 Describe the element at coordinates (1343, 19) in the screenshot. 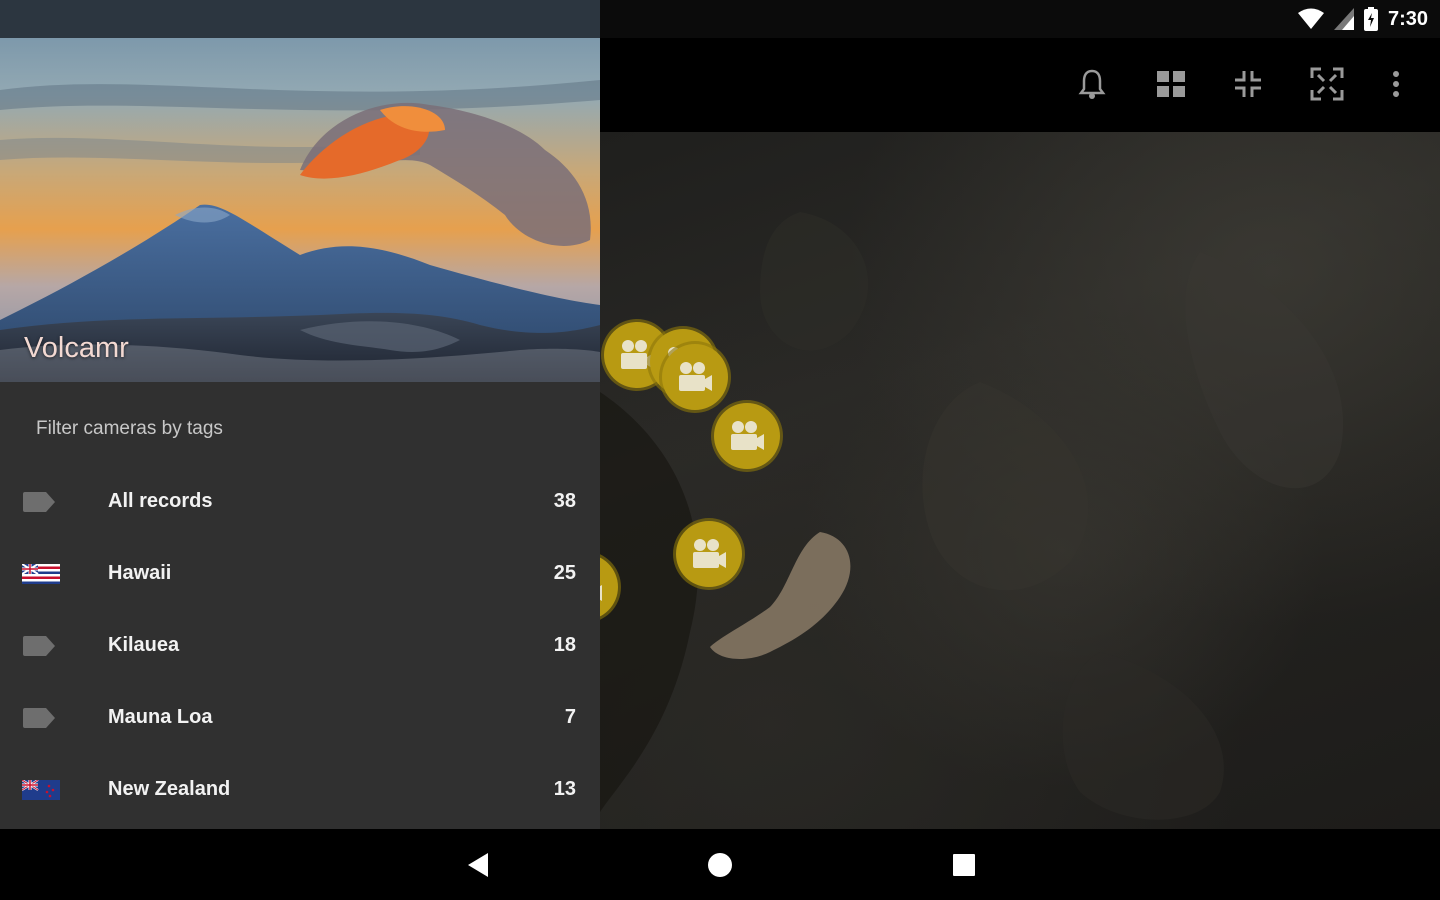

I see `cell-signal-icon` at that location.